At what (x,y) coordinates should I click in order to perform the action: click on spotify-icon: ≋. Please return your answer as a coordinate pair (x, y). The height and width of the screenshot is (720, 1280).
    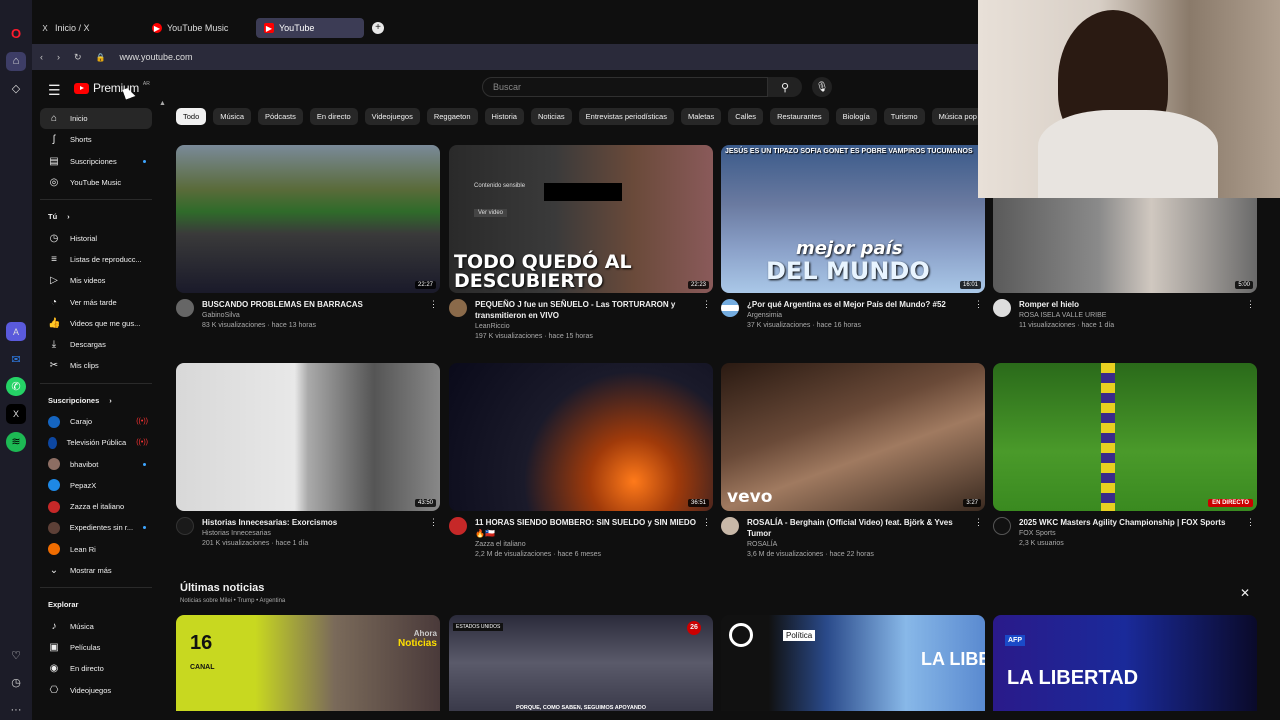
    Looking at the image, I should click on (16, 442).